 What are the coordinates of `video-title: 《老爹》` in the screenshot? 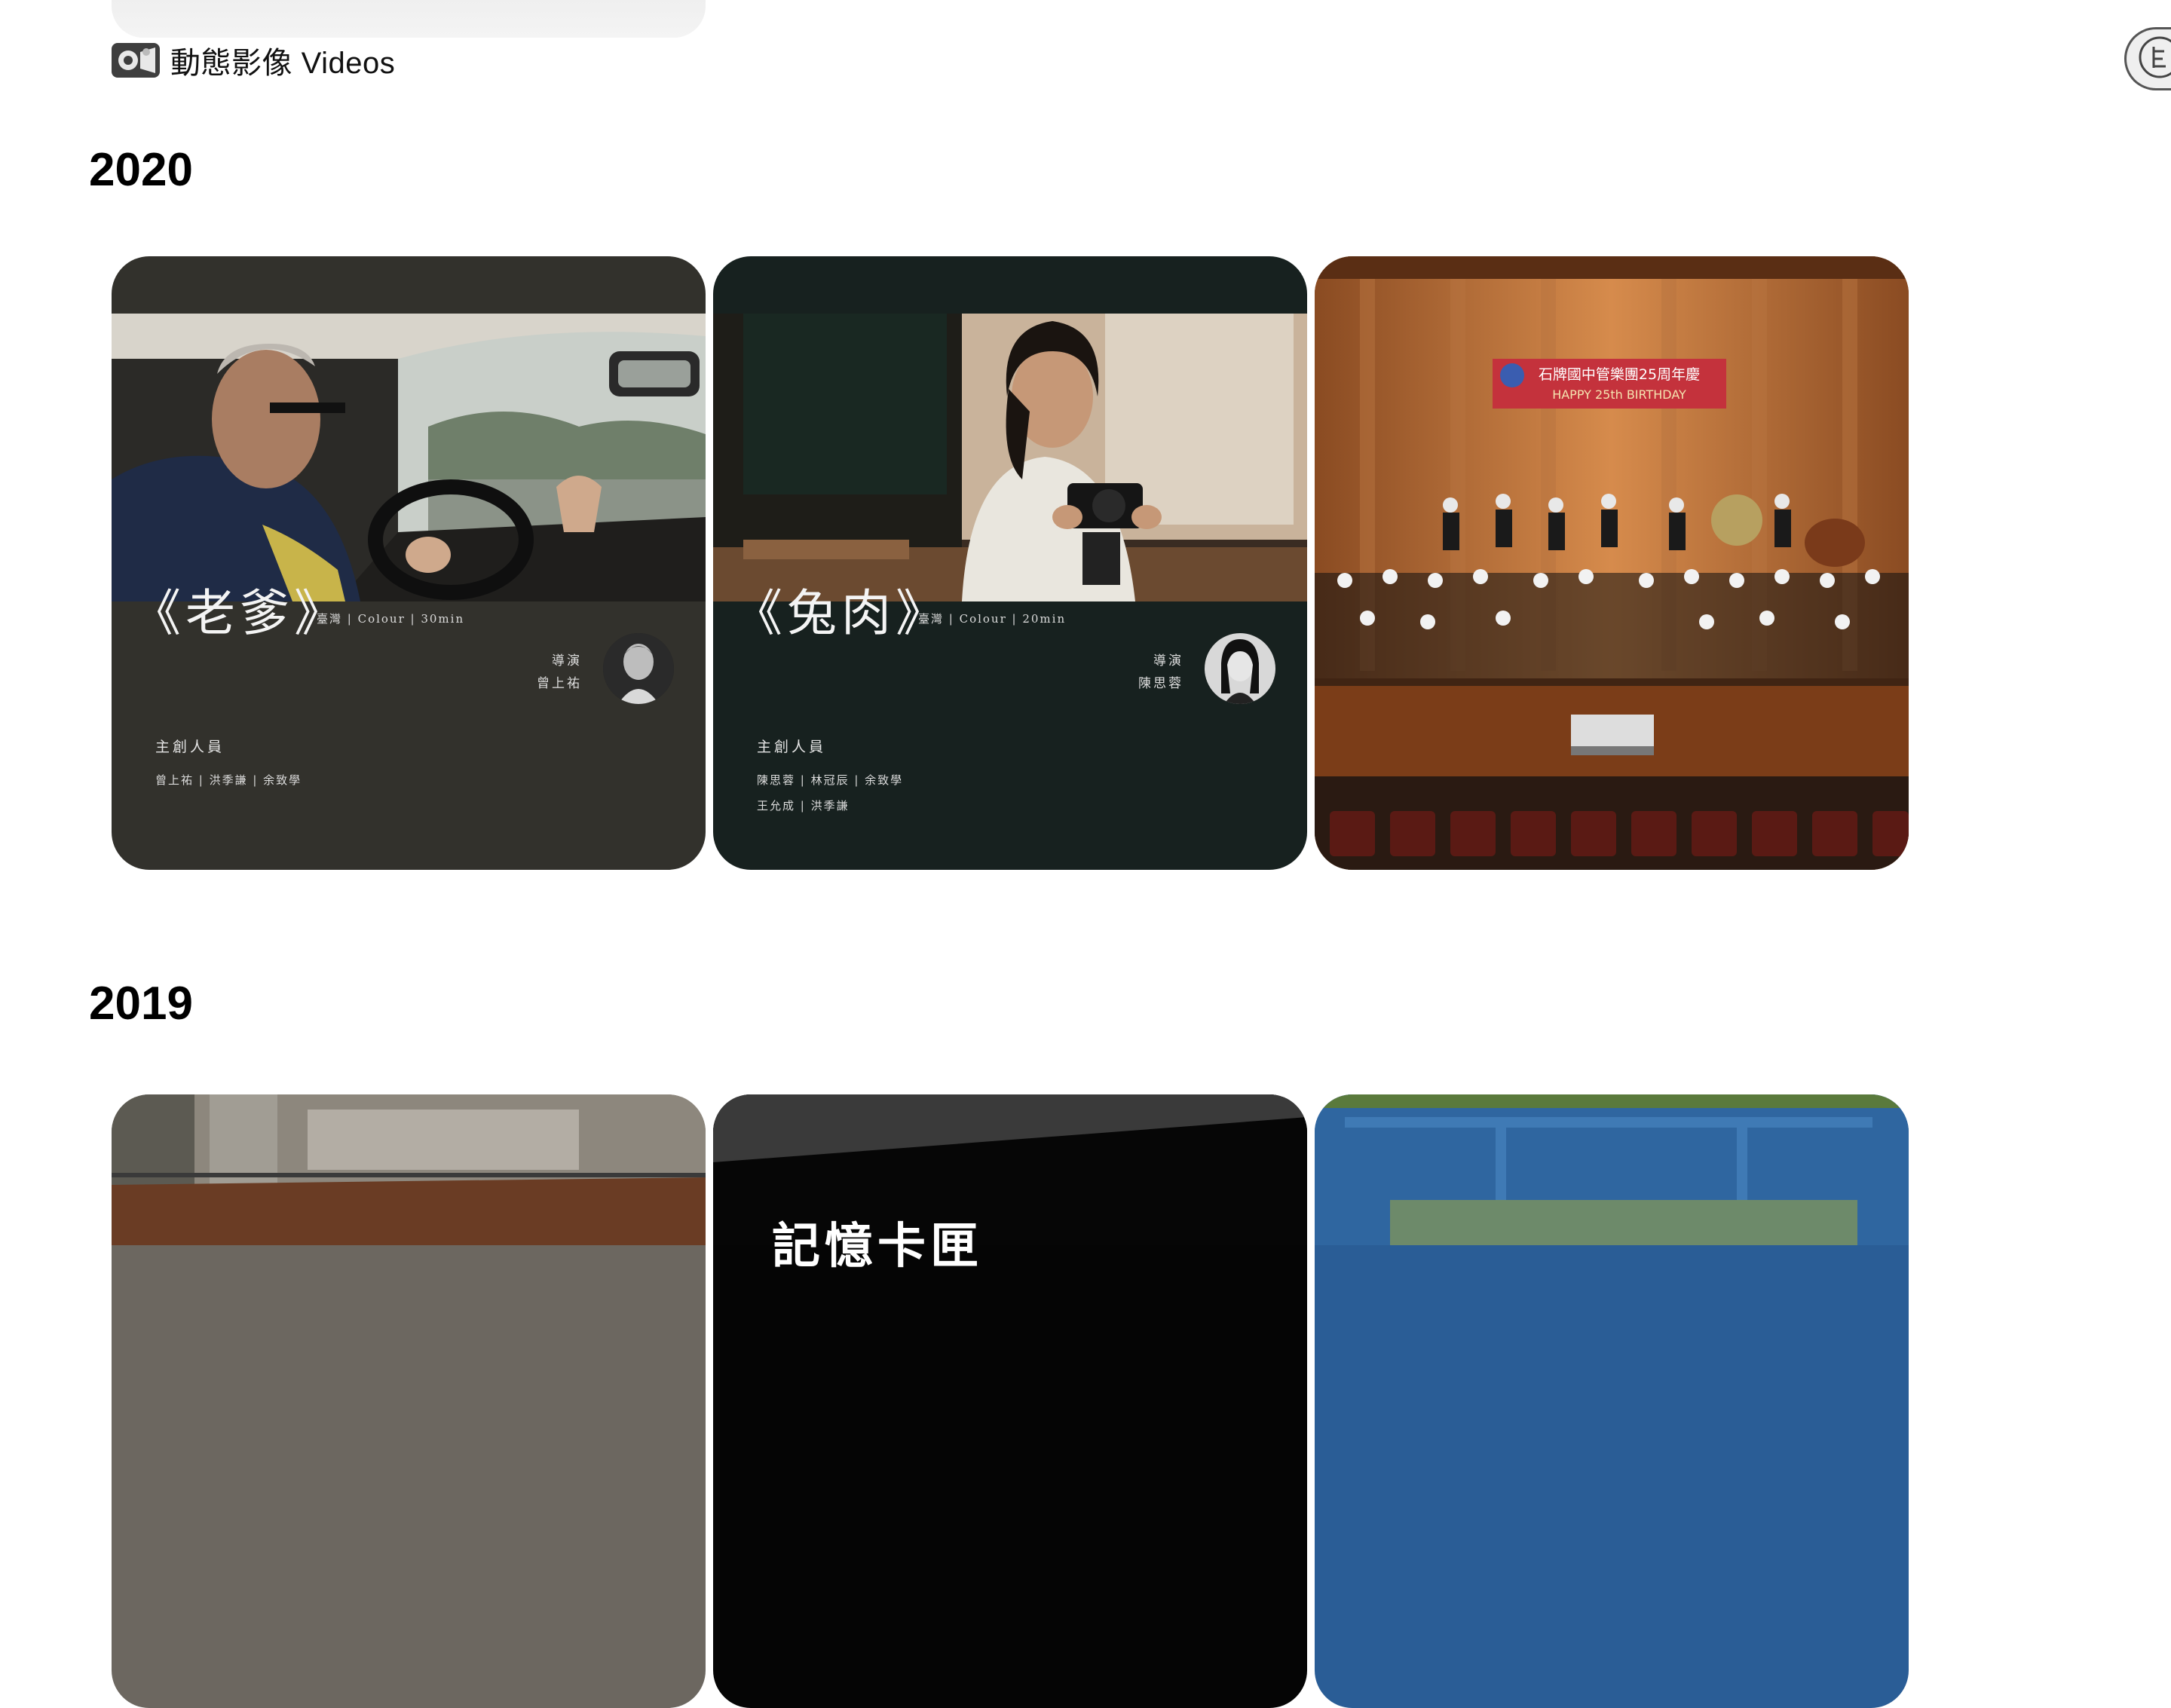 It's located at (239, 613).